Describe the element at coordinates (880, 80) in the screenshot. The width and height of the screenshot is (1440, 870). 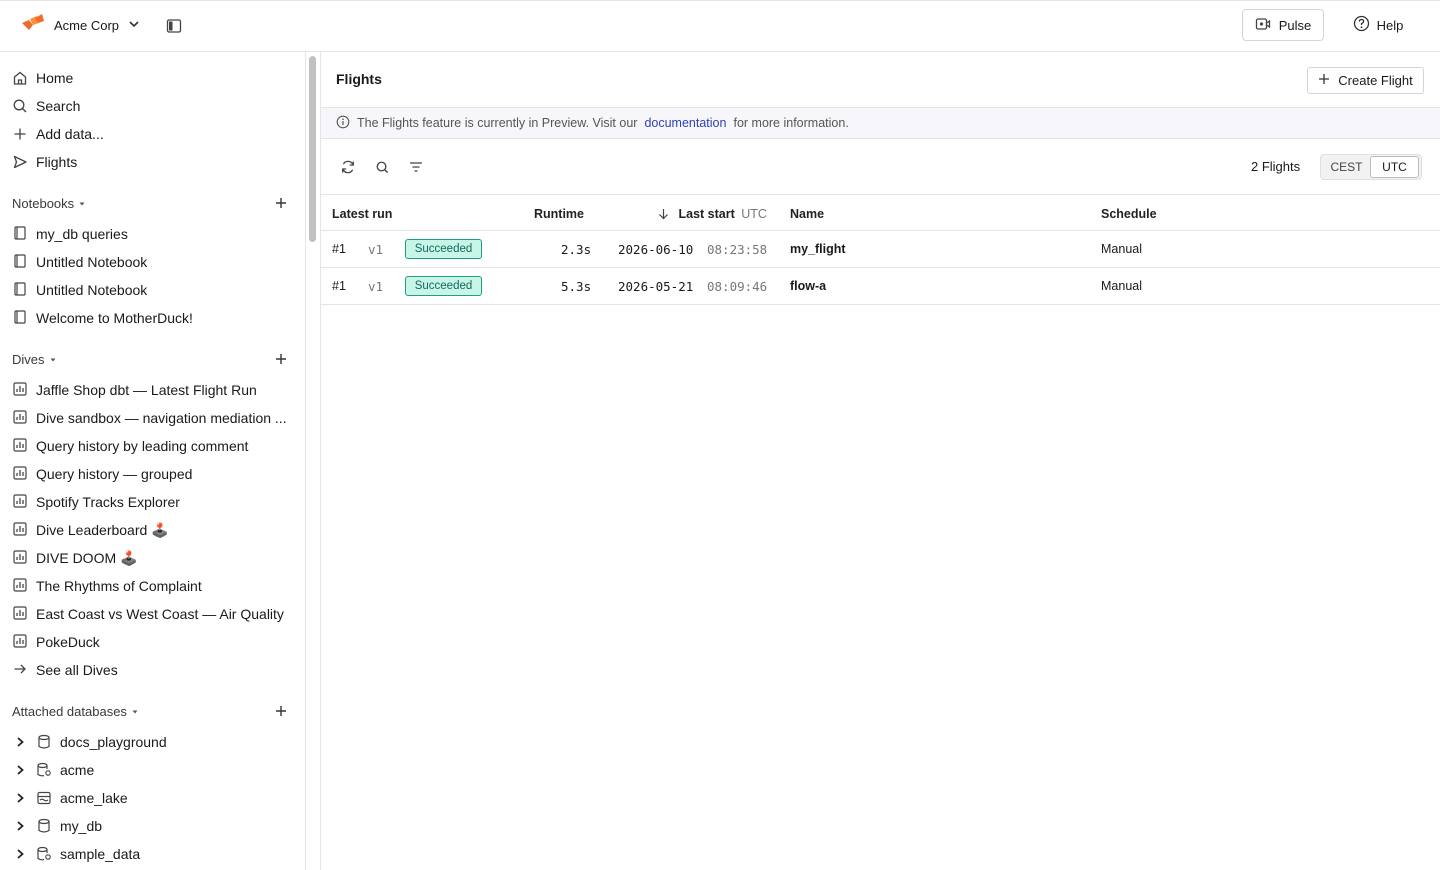
I see `page-header: Flights Create Flight` at that location.